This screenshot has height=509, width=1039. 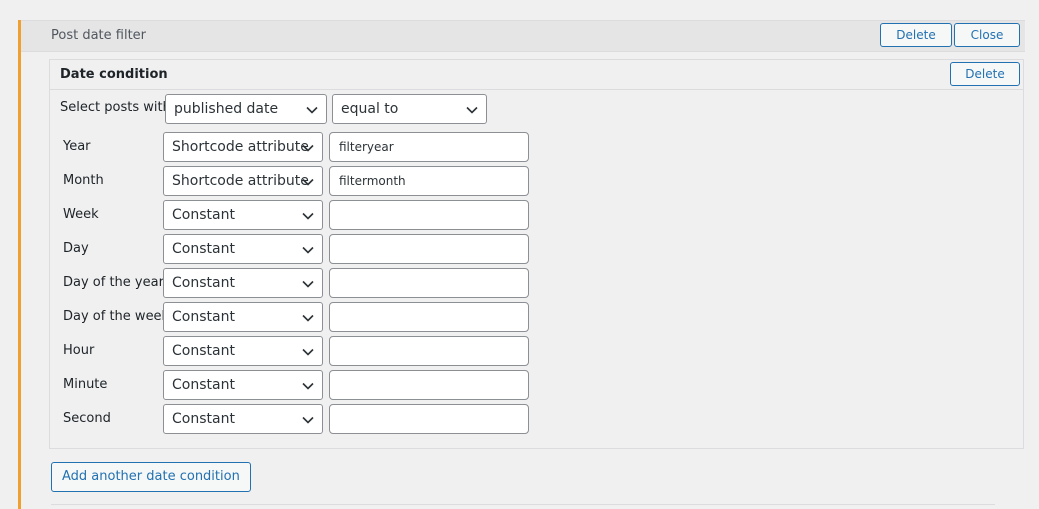 What do you see at coordinates (87, 418) in the screenshot?
I see `row-label-second: Second` at bounding box center [87, 418].